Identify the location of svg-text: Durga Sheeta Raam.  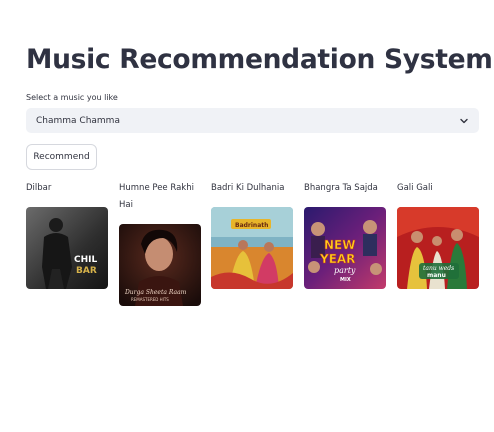
(155, 292).